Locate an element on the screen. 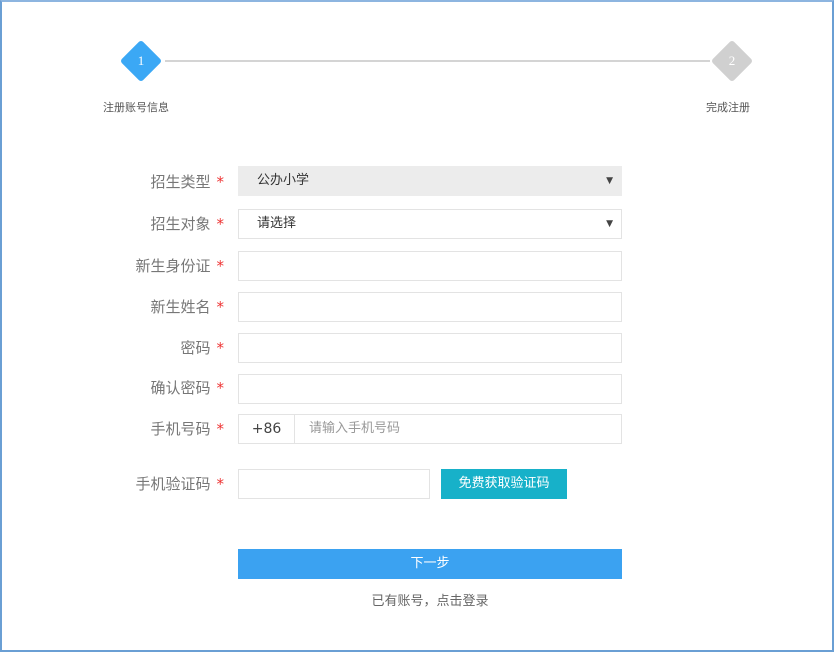 The height and width of the screenshot is (652, 834). step-connector is located at coordinates (437, 61).